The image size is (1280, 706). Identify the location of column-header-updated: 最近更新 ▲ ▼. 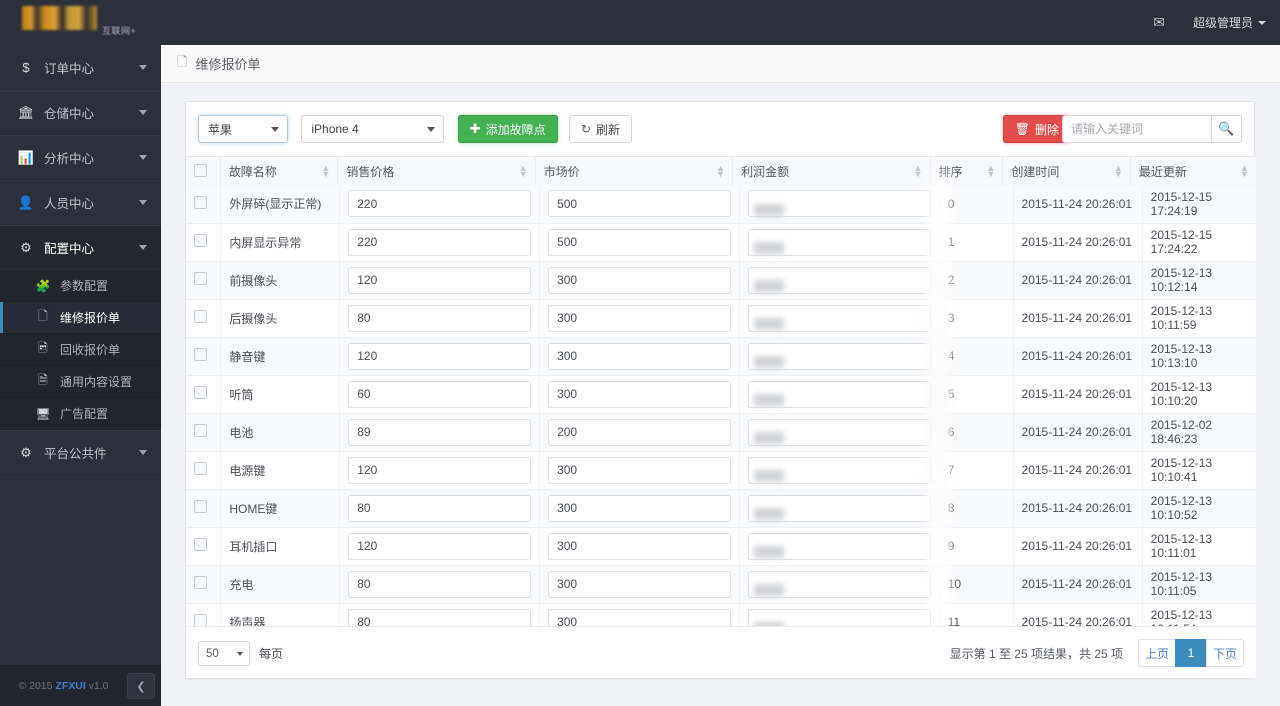
(1193, 171).